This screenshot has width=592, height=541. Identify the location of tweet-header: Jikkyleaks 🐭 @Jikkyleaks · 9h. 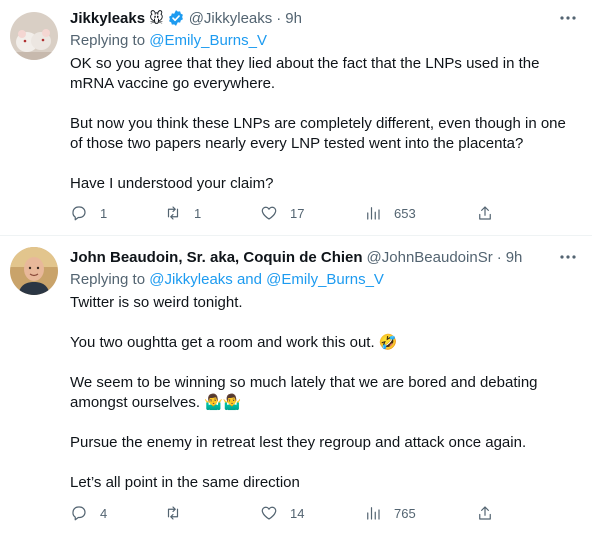
(324, 18).